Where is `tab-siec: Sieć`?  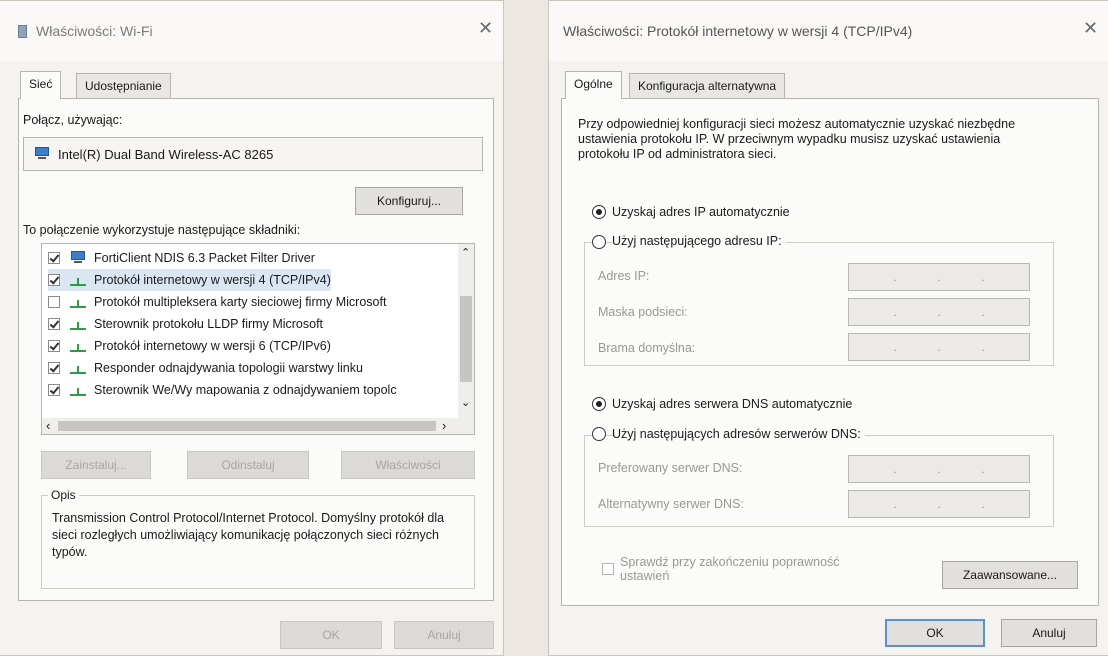
tab-siec: Sieć is located at coordinates (41, 85).